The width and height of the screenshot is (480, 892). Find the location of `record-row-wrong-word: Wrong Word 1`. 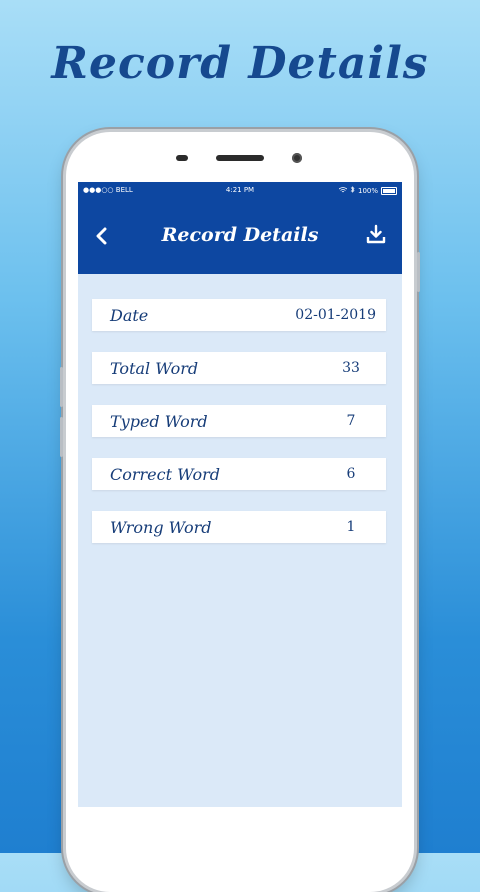

record-row-wrong-word: Wrong Word 1 is located at coordinates (239, 527).